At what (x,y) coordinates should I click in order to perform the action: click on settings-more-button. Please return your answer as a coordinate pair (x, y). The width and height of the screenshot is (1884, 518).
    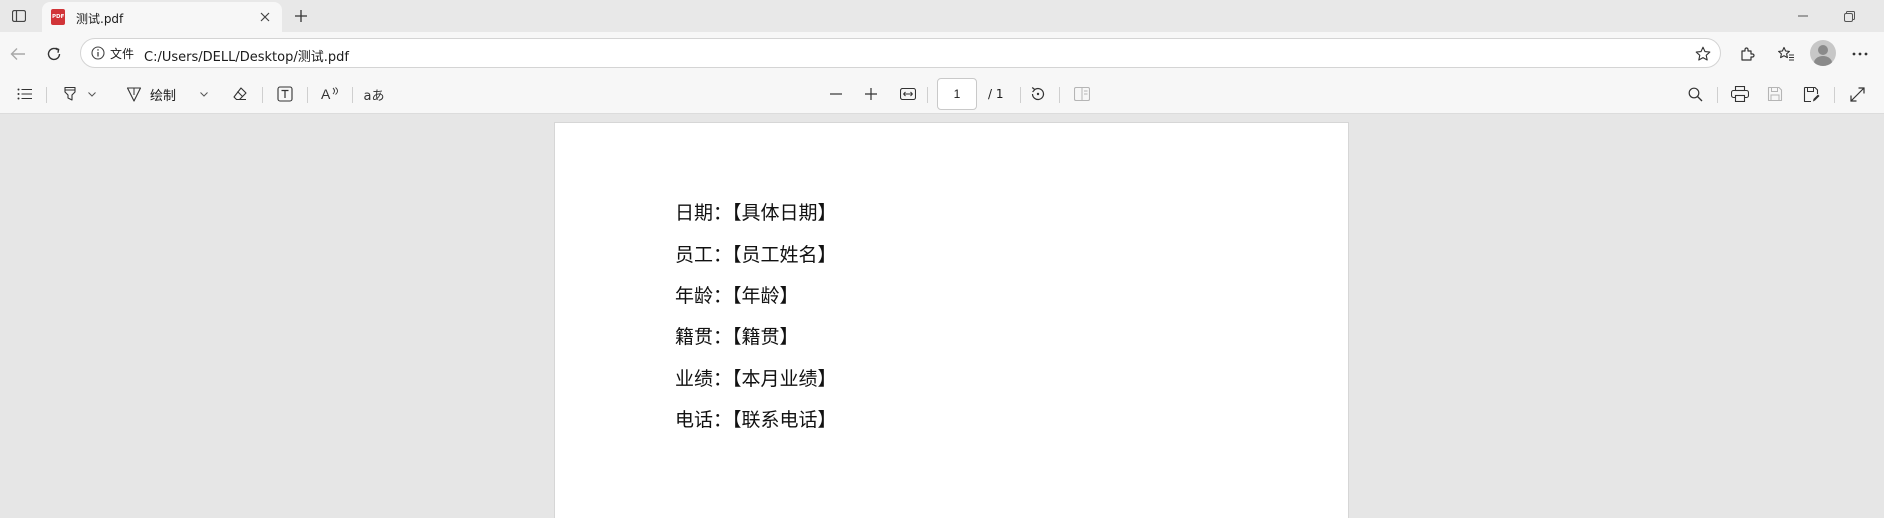
    Looking at the image, I should click on (1860, 54).